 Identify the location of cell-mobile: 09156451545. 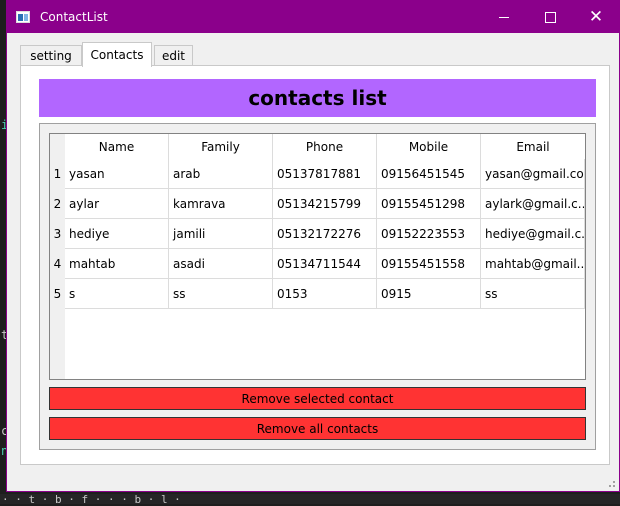
(429, 174).